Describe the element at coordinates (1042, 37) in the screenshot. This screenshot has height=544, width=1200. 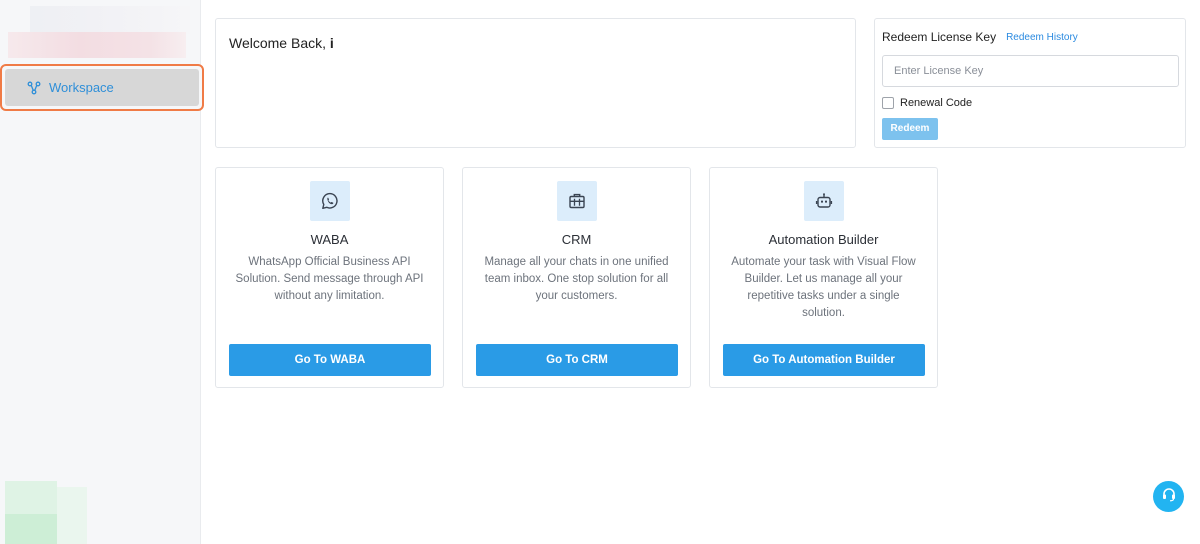
I see `redeem-history-link: Redeem History` at that location.